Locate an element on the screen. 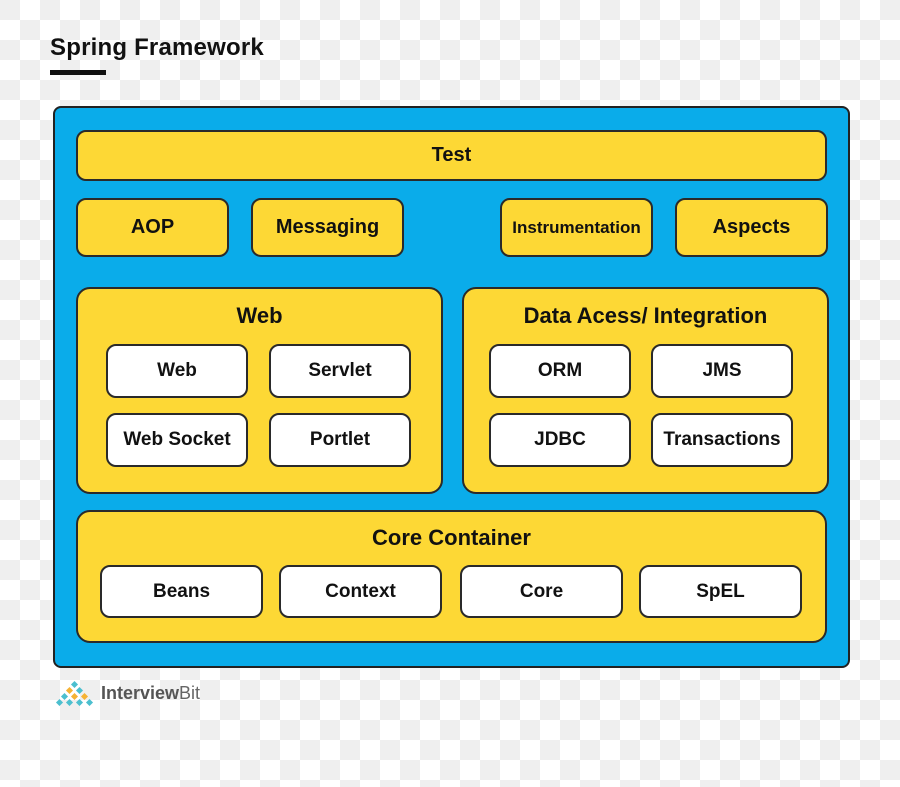  submodule-web-label: Web is located at coordinates (177, 370).